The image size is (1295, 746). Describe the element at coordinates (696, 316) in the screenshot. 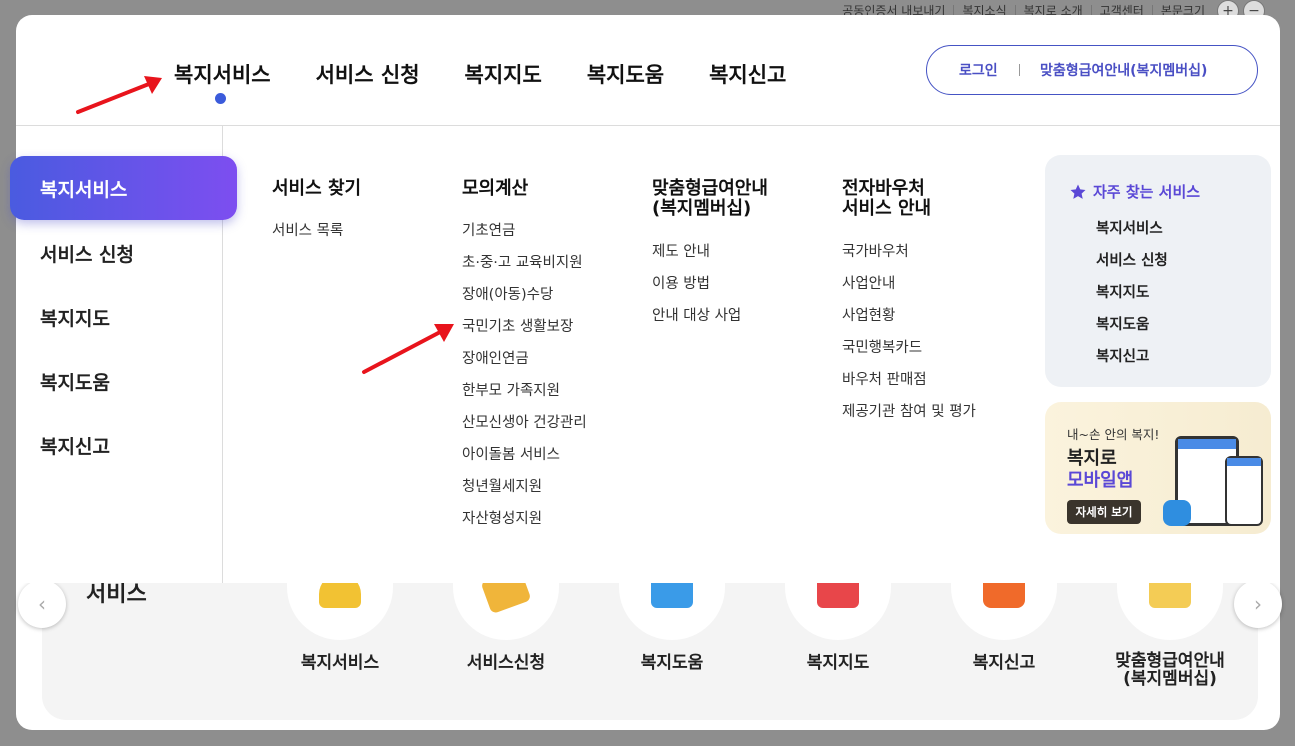

I see `menu-link-target-programs: 안내 대상 사업` at that location.